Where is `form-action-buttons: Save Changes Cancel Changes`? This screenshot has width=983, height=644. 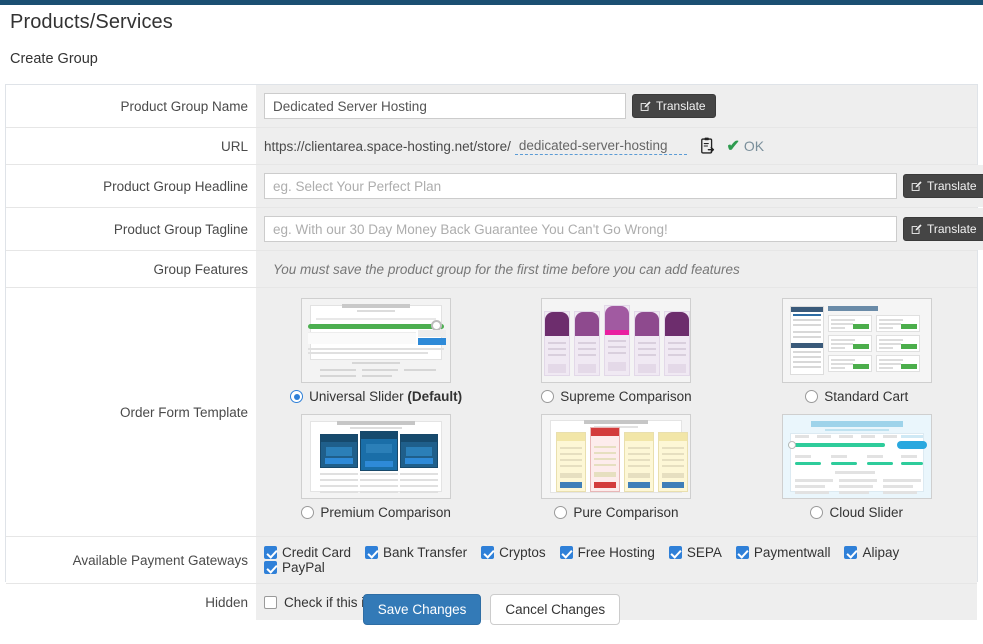 form-action-buttons: Save Changes Cancel Changes is located at coordinates (491, 609).